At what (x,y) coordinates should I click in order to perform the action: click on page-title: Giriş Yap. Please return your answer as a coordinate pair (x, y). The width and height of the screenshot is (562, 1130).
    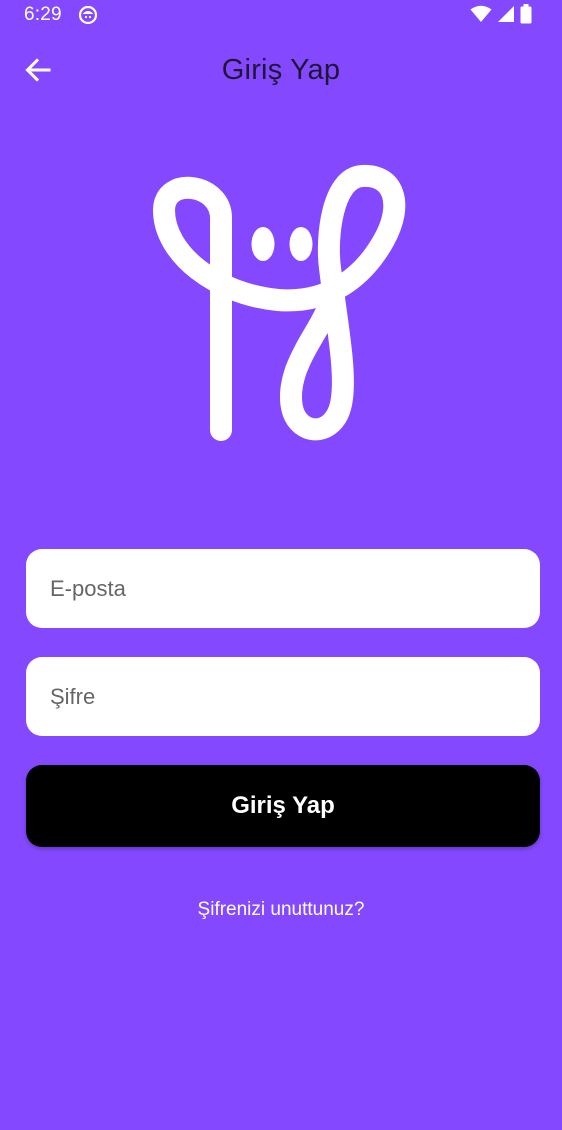
    Looking at the image, I should click on (281, 70).